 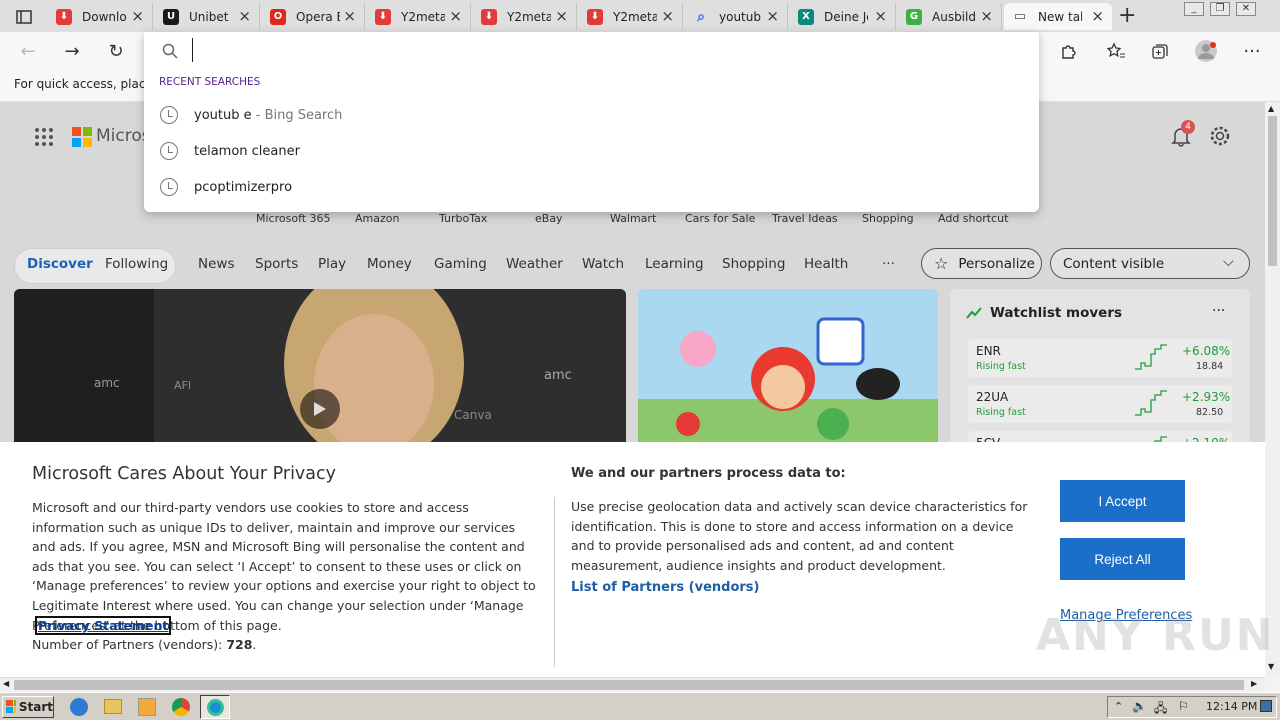 What do you see at coordinates (1127, 16) in the screenshot?
I see `new-tab-button: +` at bounding box center [1127, 16].